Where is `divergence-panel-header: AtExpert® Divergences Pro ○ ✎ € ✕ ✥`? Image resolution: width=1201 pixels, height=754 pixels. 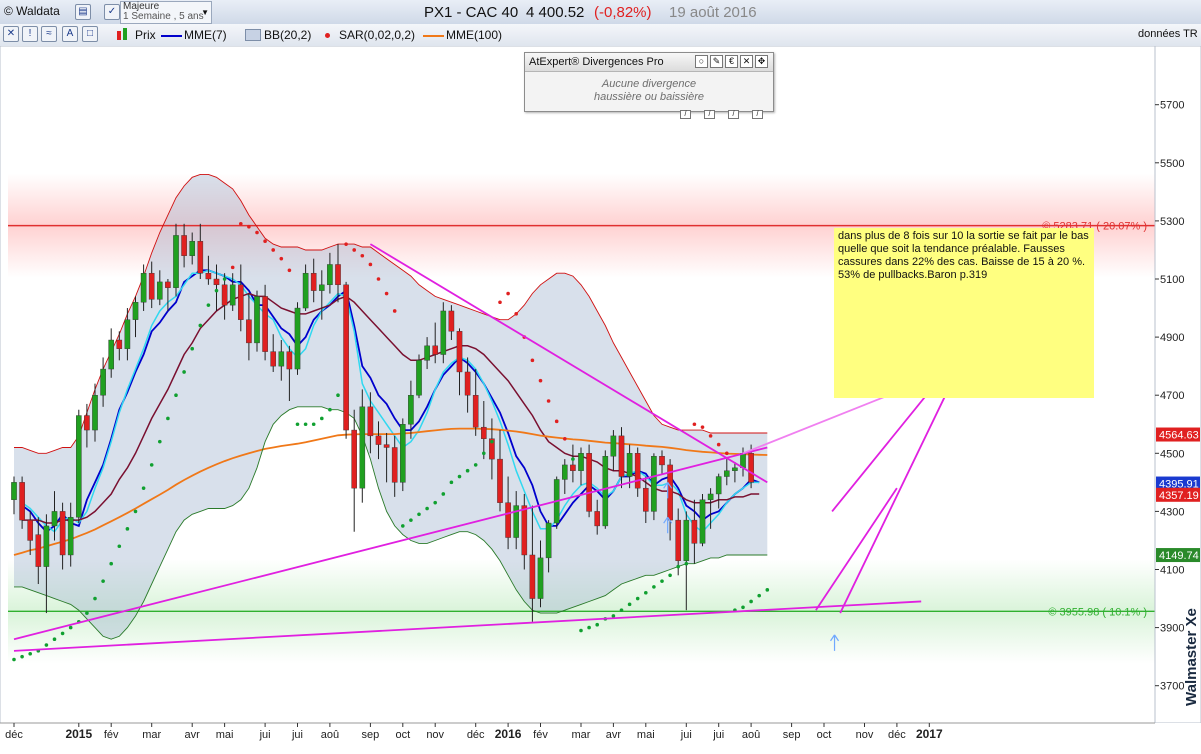
divergence-panel-header: AtExpert® Divergences Pro ○ ✎ € ✕ ✥ is located at coordinates (649, 62).